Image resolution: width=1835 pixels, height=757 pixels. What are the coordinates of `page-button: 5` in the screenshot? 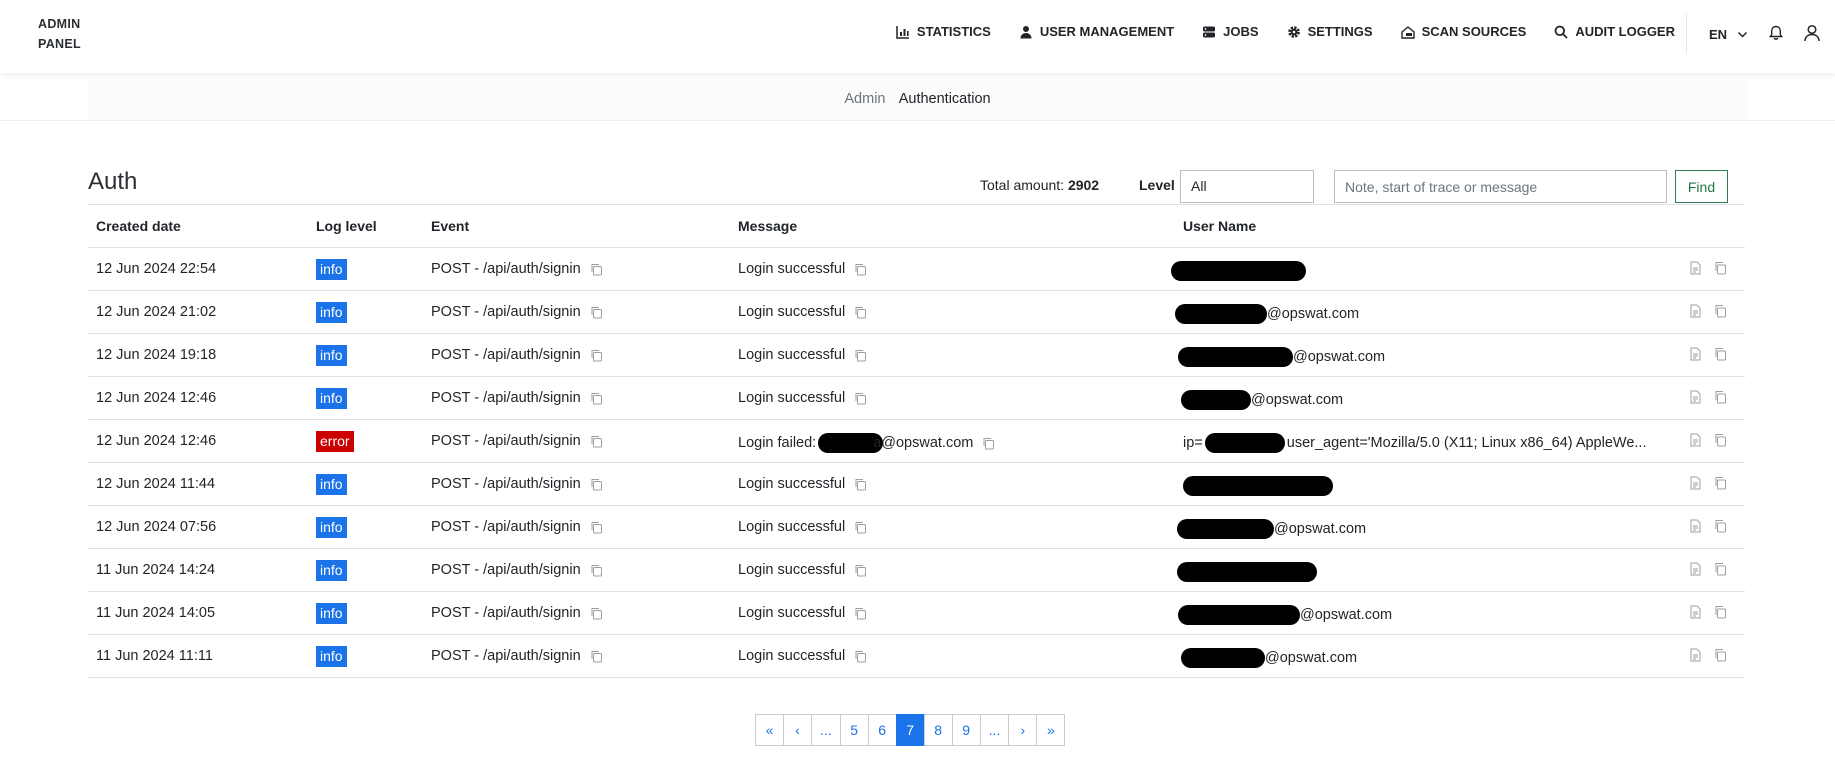 It's located at (854, 730).